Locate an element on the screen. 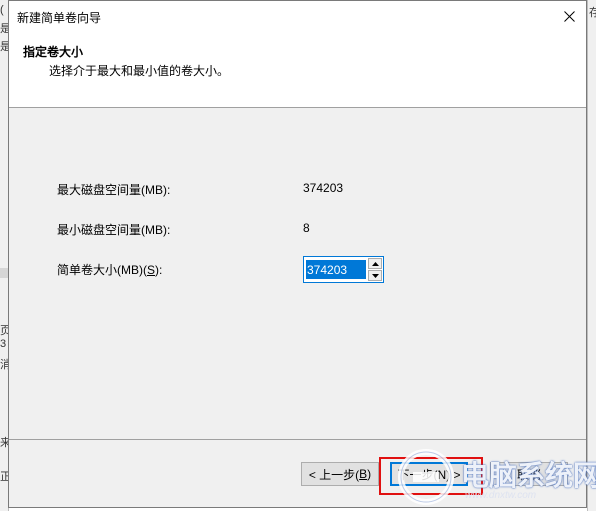 Image resolution: width=596 pixels, height=511 pixels. page-subtitle: 选择介于最大和最小值的卷大小。 is located at coordinates (139, 71).